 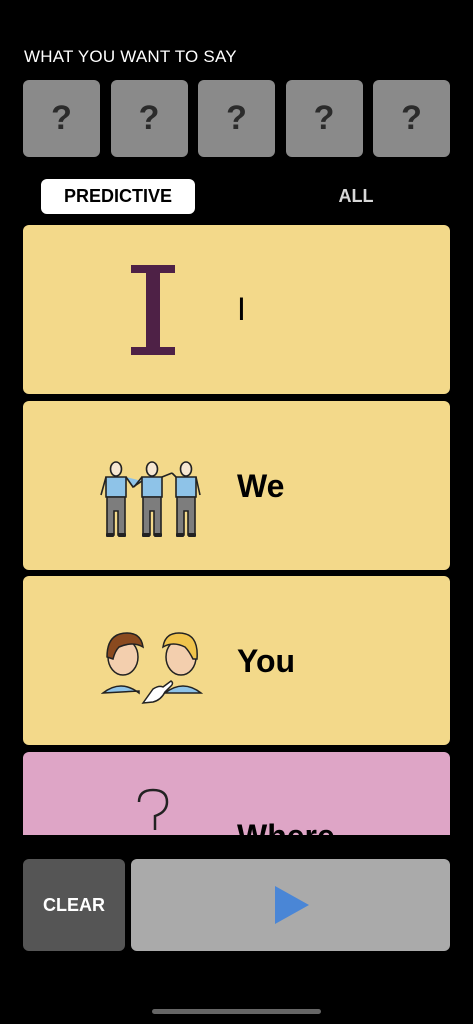 What do you see at coordinates (286, 826) in the screenshot?
I see `word-card-label: Where` at bounding box center [286, 826].